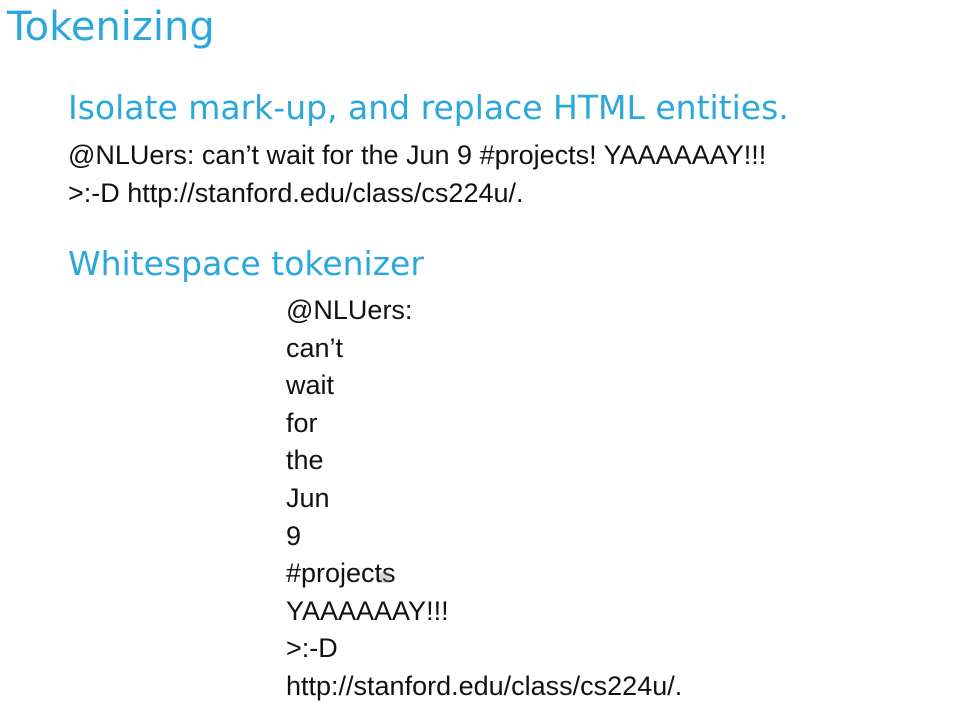 The width and height of the screenshot is (980, 710). I want to click on token: http://stanford.edu/class/cs224u/., so click(484, 685).